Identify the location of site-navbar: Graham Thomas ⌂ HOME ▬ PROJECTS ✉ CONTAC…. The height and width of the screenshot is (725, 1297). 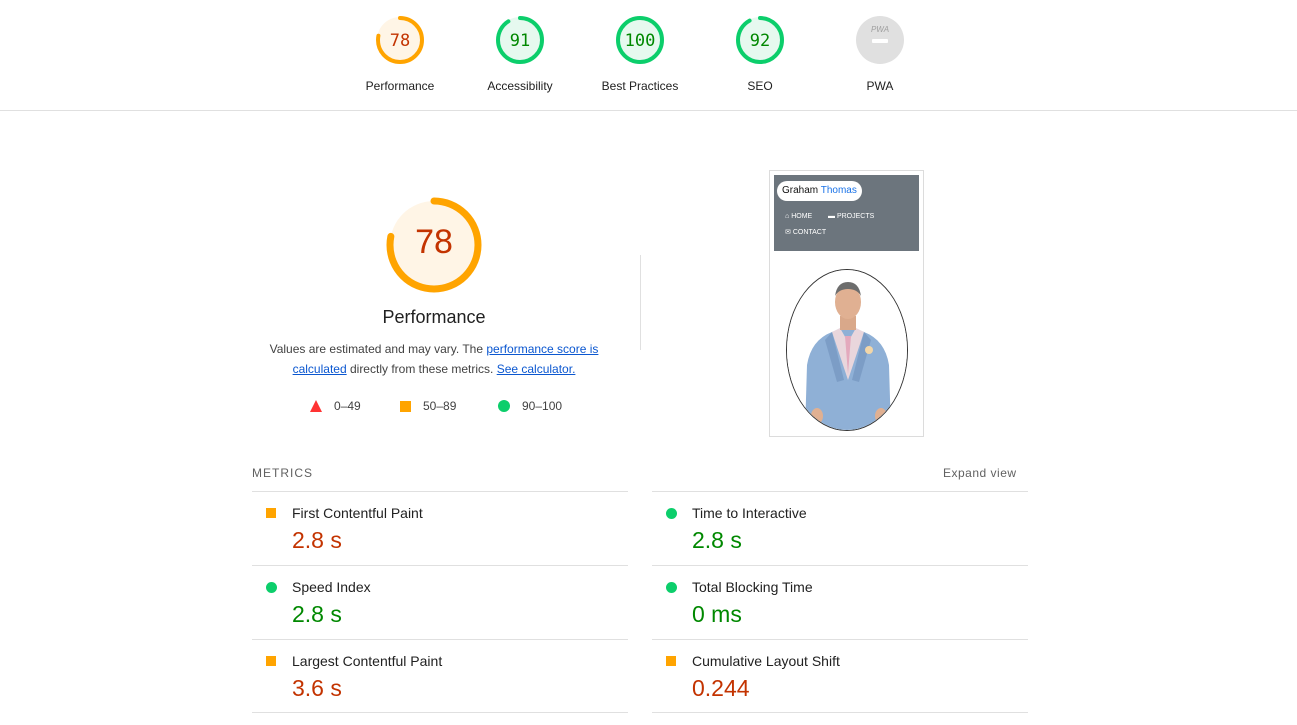
(846, 213).